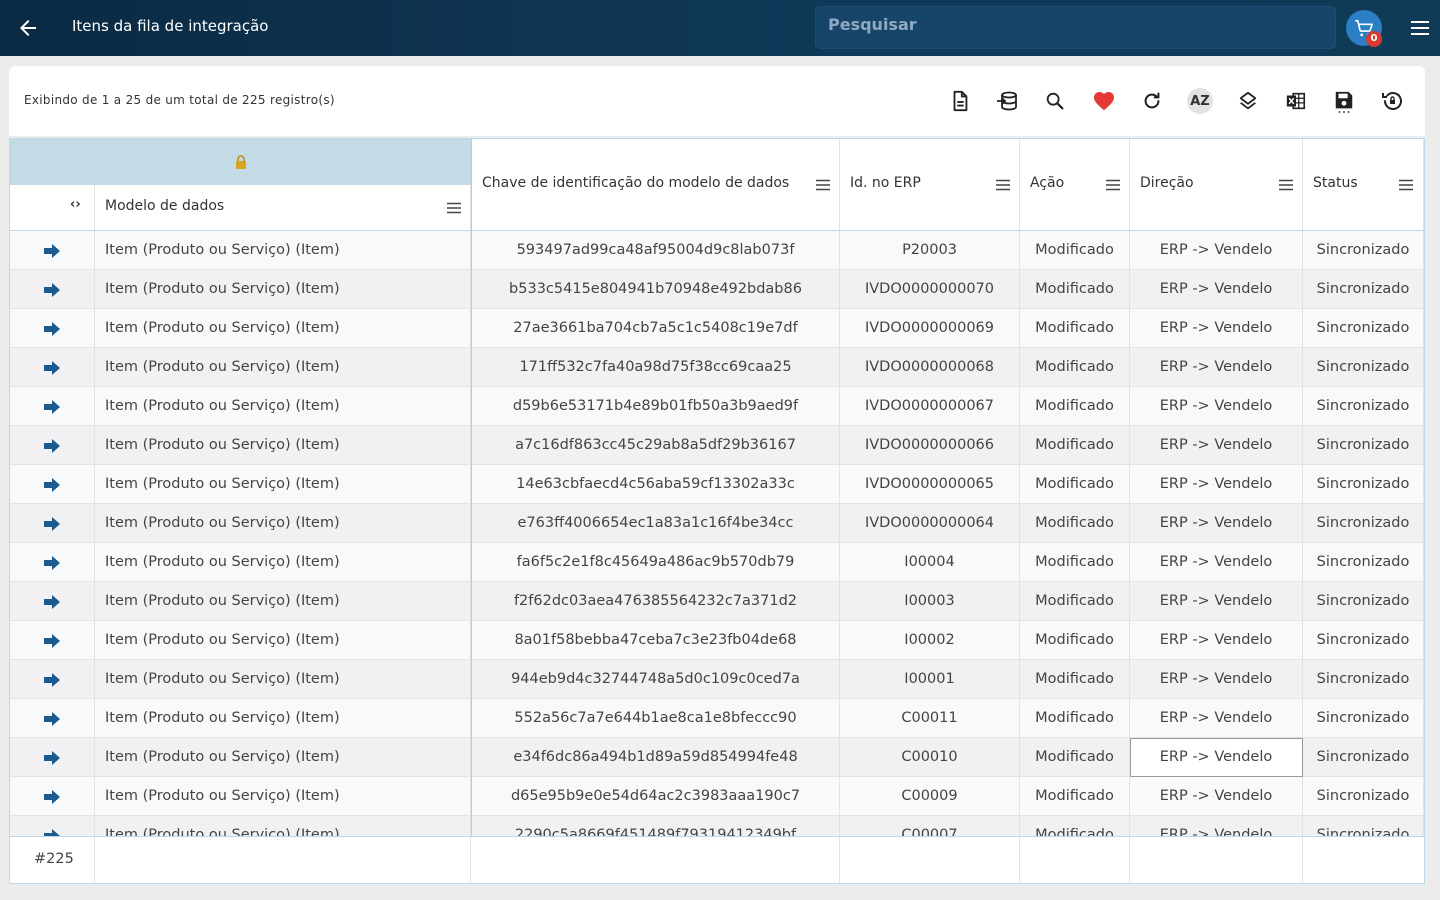  Describe the element at coordinates (930, 367) in the screenshot. I see `cell-id-erp: IVDO0000000068` at that location.